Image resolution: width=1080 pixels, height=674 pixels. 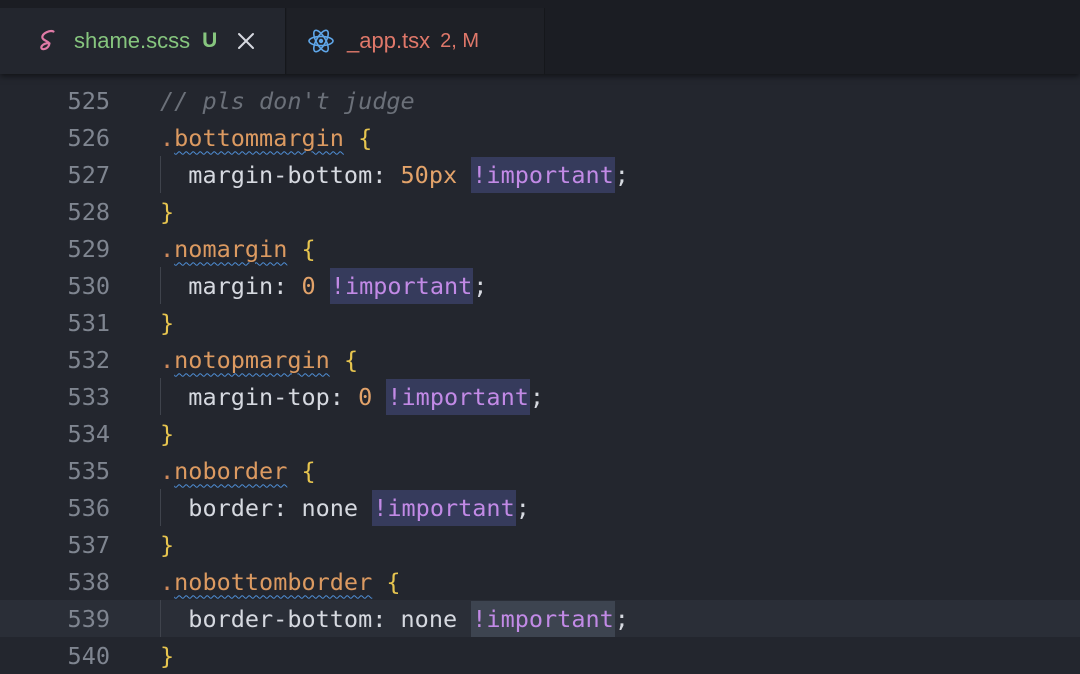 I want to click on class-selector-name: nomargin, so click(x=231, y=248).